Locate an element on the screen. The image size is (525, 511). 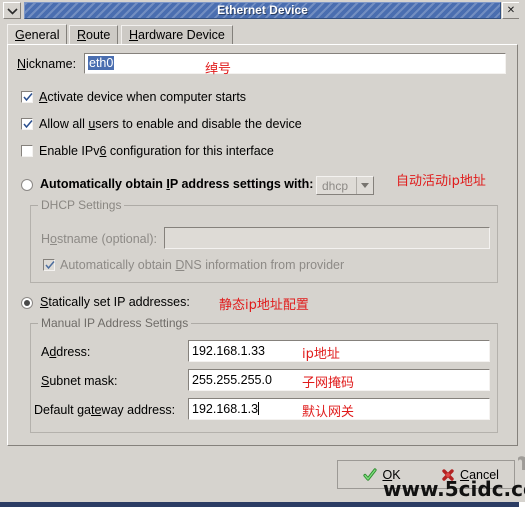
nickname-input: eth0 is located at coordinates (295, 63).